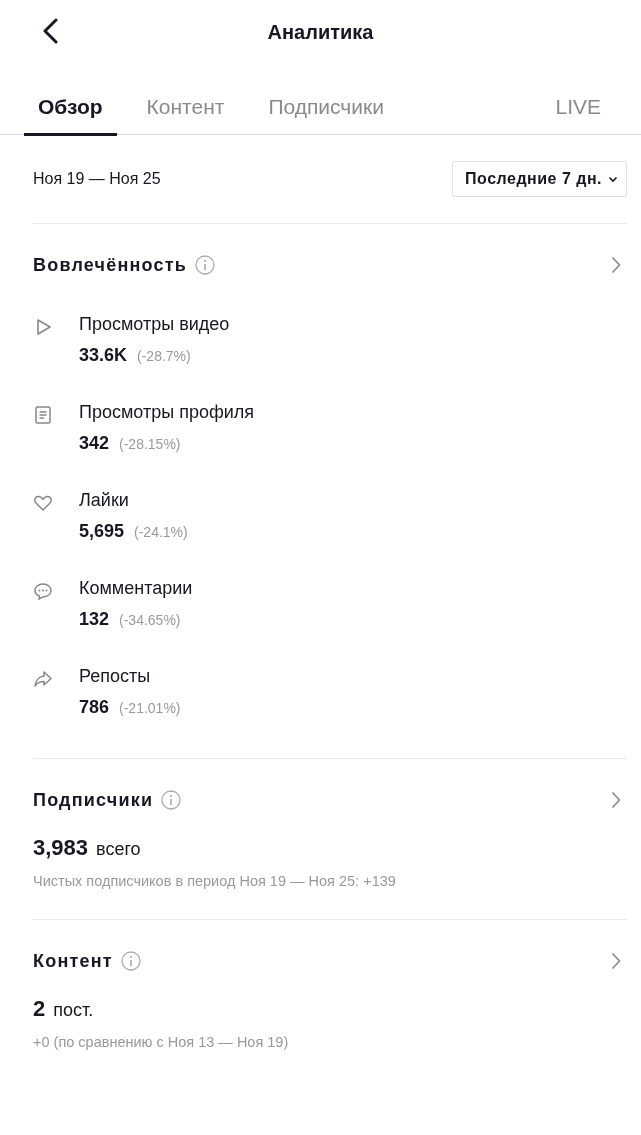 The width and height of the screenshot is (641, 1135). I want to click on tab: Обзор, so click(70, 115).